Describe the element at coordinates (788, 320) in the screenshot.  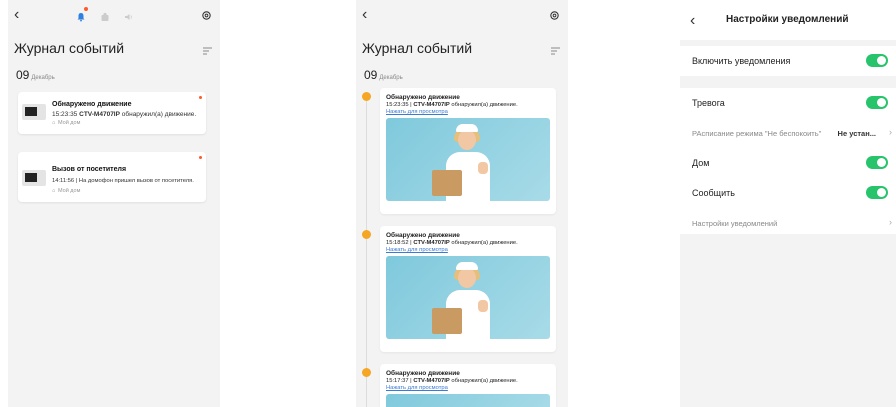
I see `empty-area` at that location.